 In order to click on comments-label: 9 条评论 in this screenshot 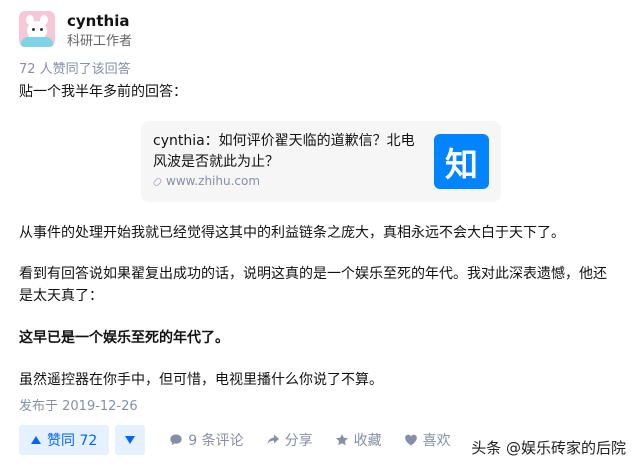, I will do `click(216, 441)`.